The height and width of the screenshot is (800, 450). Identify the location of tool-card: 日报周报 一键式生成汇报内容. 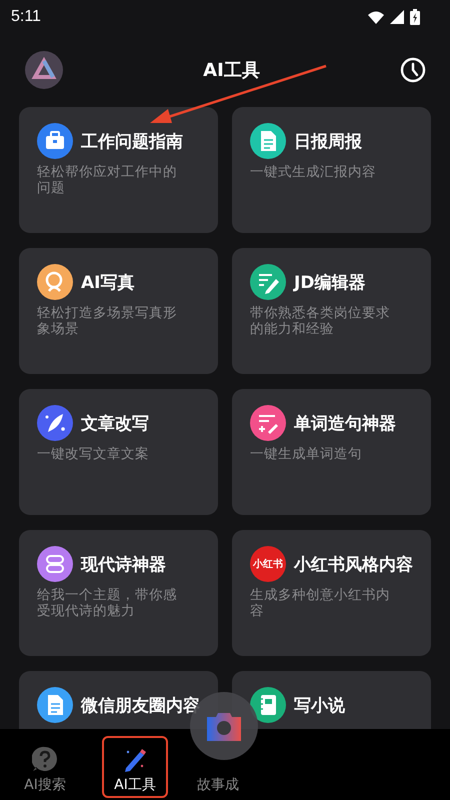
(331, 170).